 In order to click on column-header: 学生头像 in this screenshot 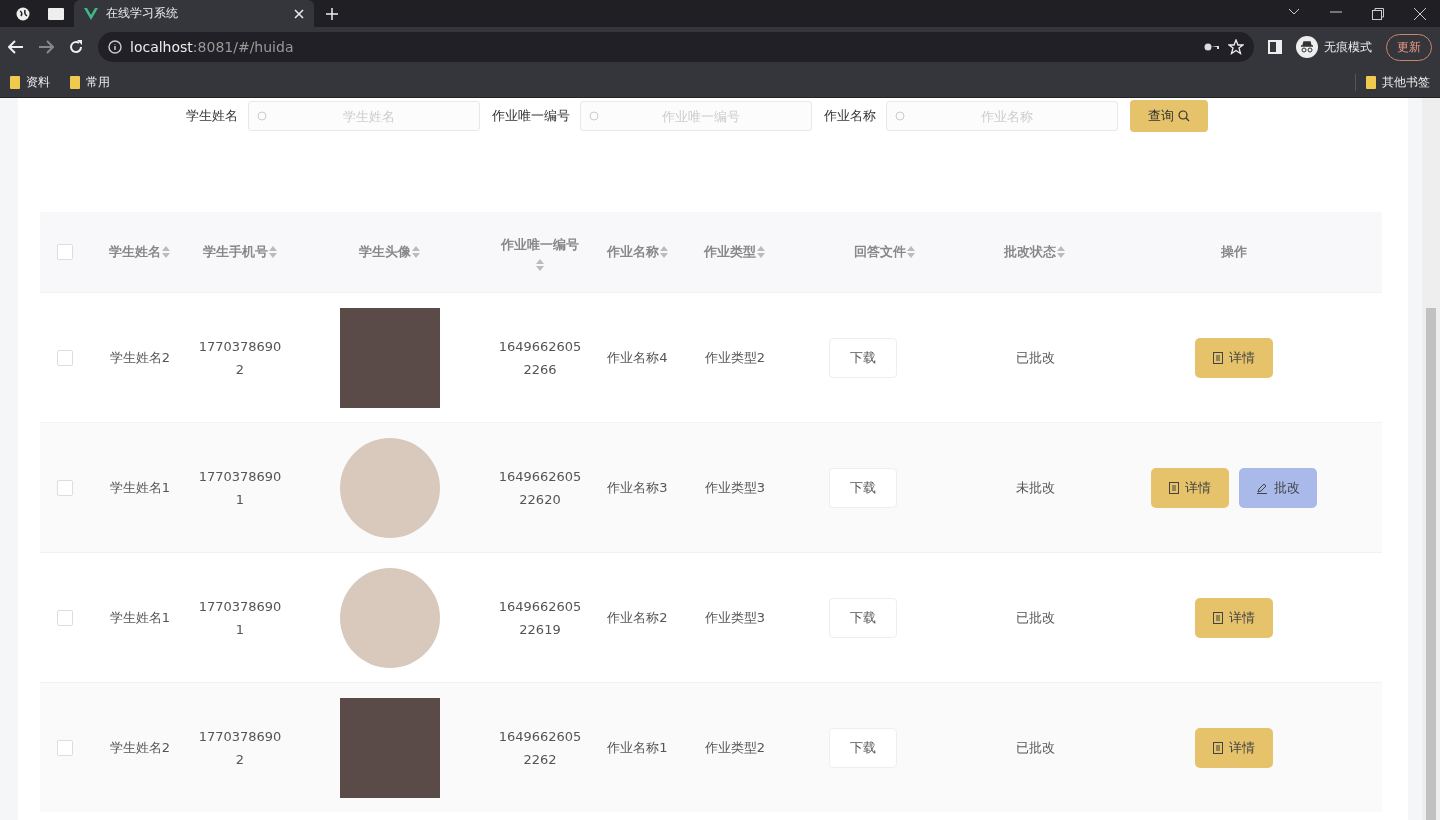, I will do `click(385, 252)`.